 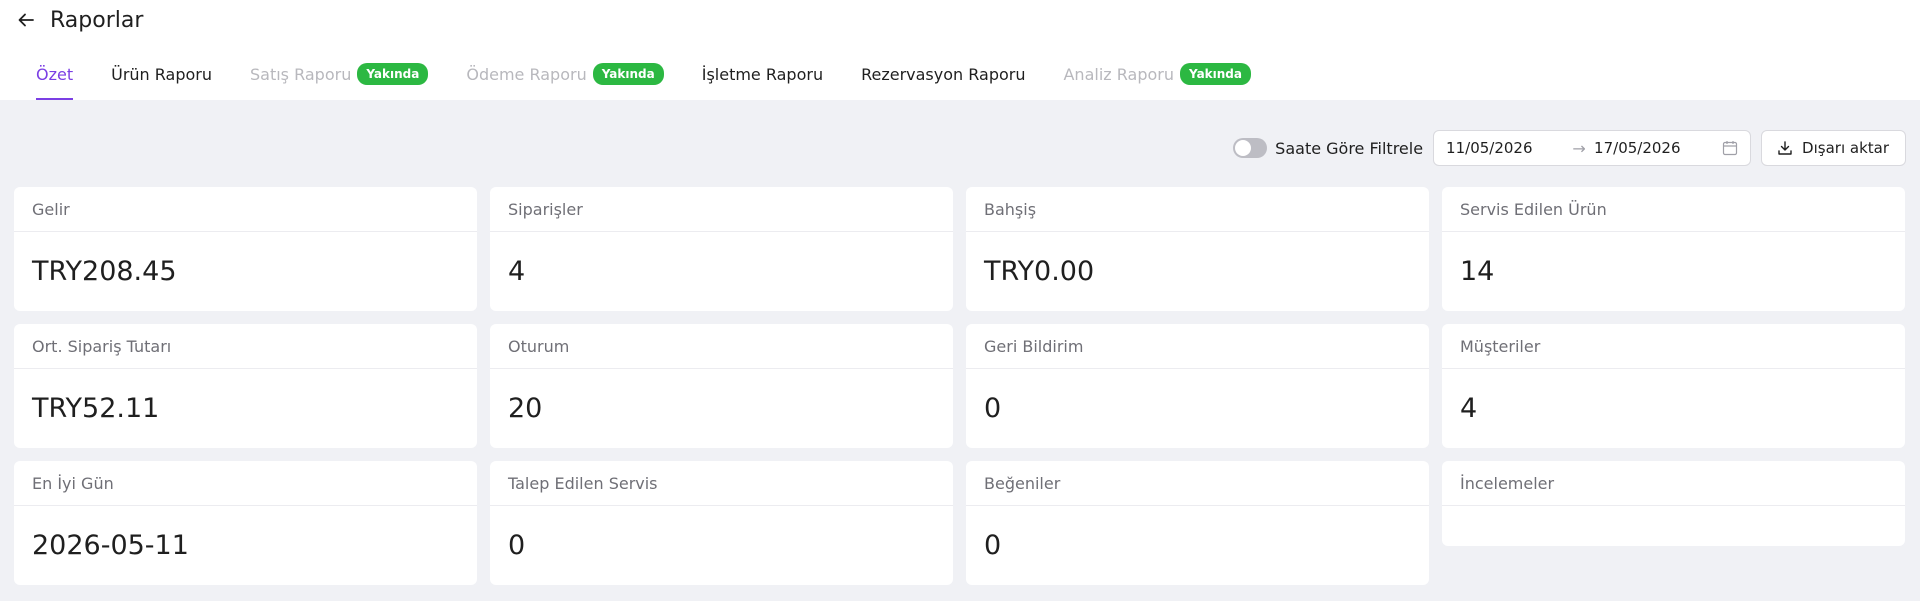 What do you see at coordinates (104, 271) in the screenshot?
I see `metric-value: TRY208.45` at bounding box center [104, 271].